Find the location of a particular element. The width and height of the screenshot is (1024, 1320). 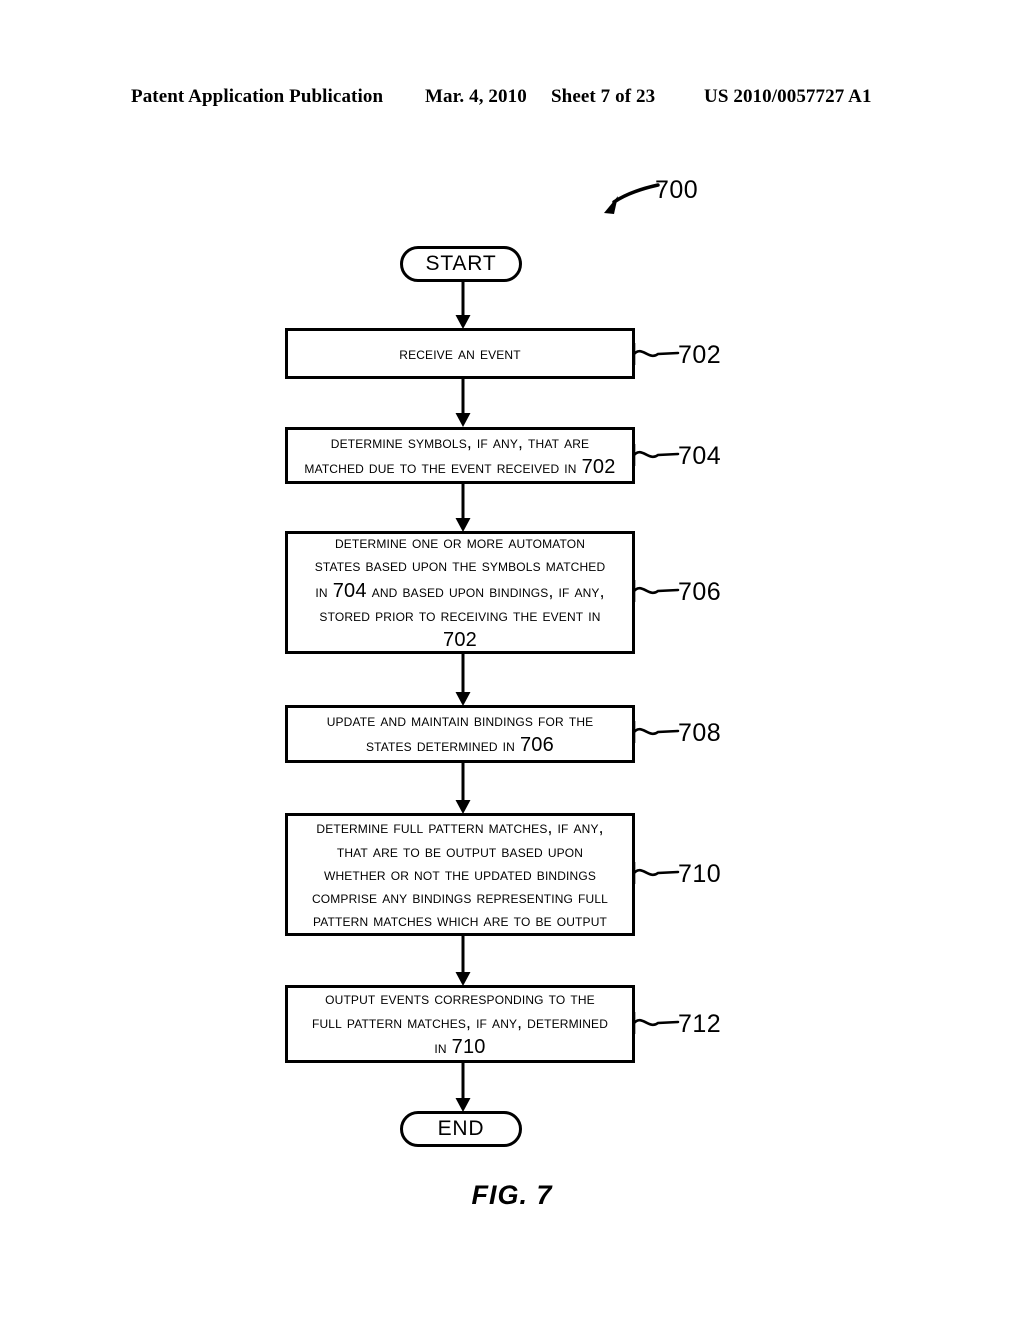

process-box-702-text: Receive an event is located at coordinates (460, 352).